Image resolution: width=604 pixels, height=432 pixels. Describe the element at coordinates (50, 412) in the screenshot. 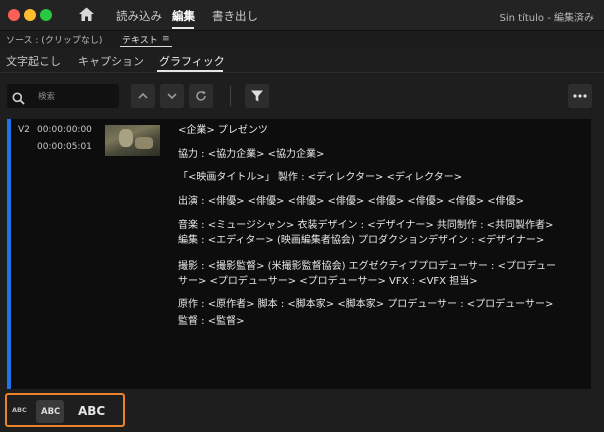

I see `text-size-medium-button: ABC` at that location.